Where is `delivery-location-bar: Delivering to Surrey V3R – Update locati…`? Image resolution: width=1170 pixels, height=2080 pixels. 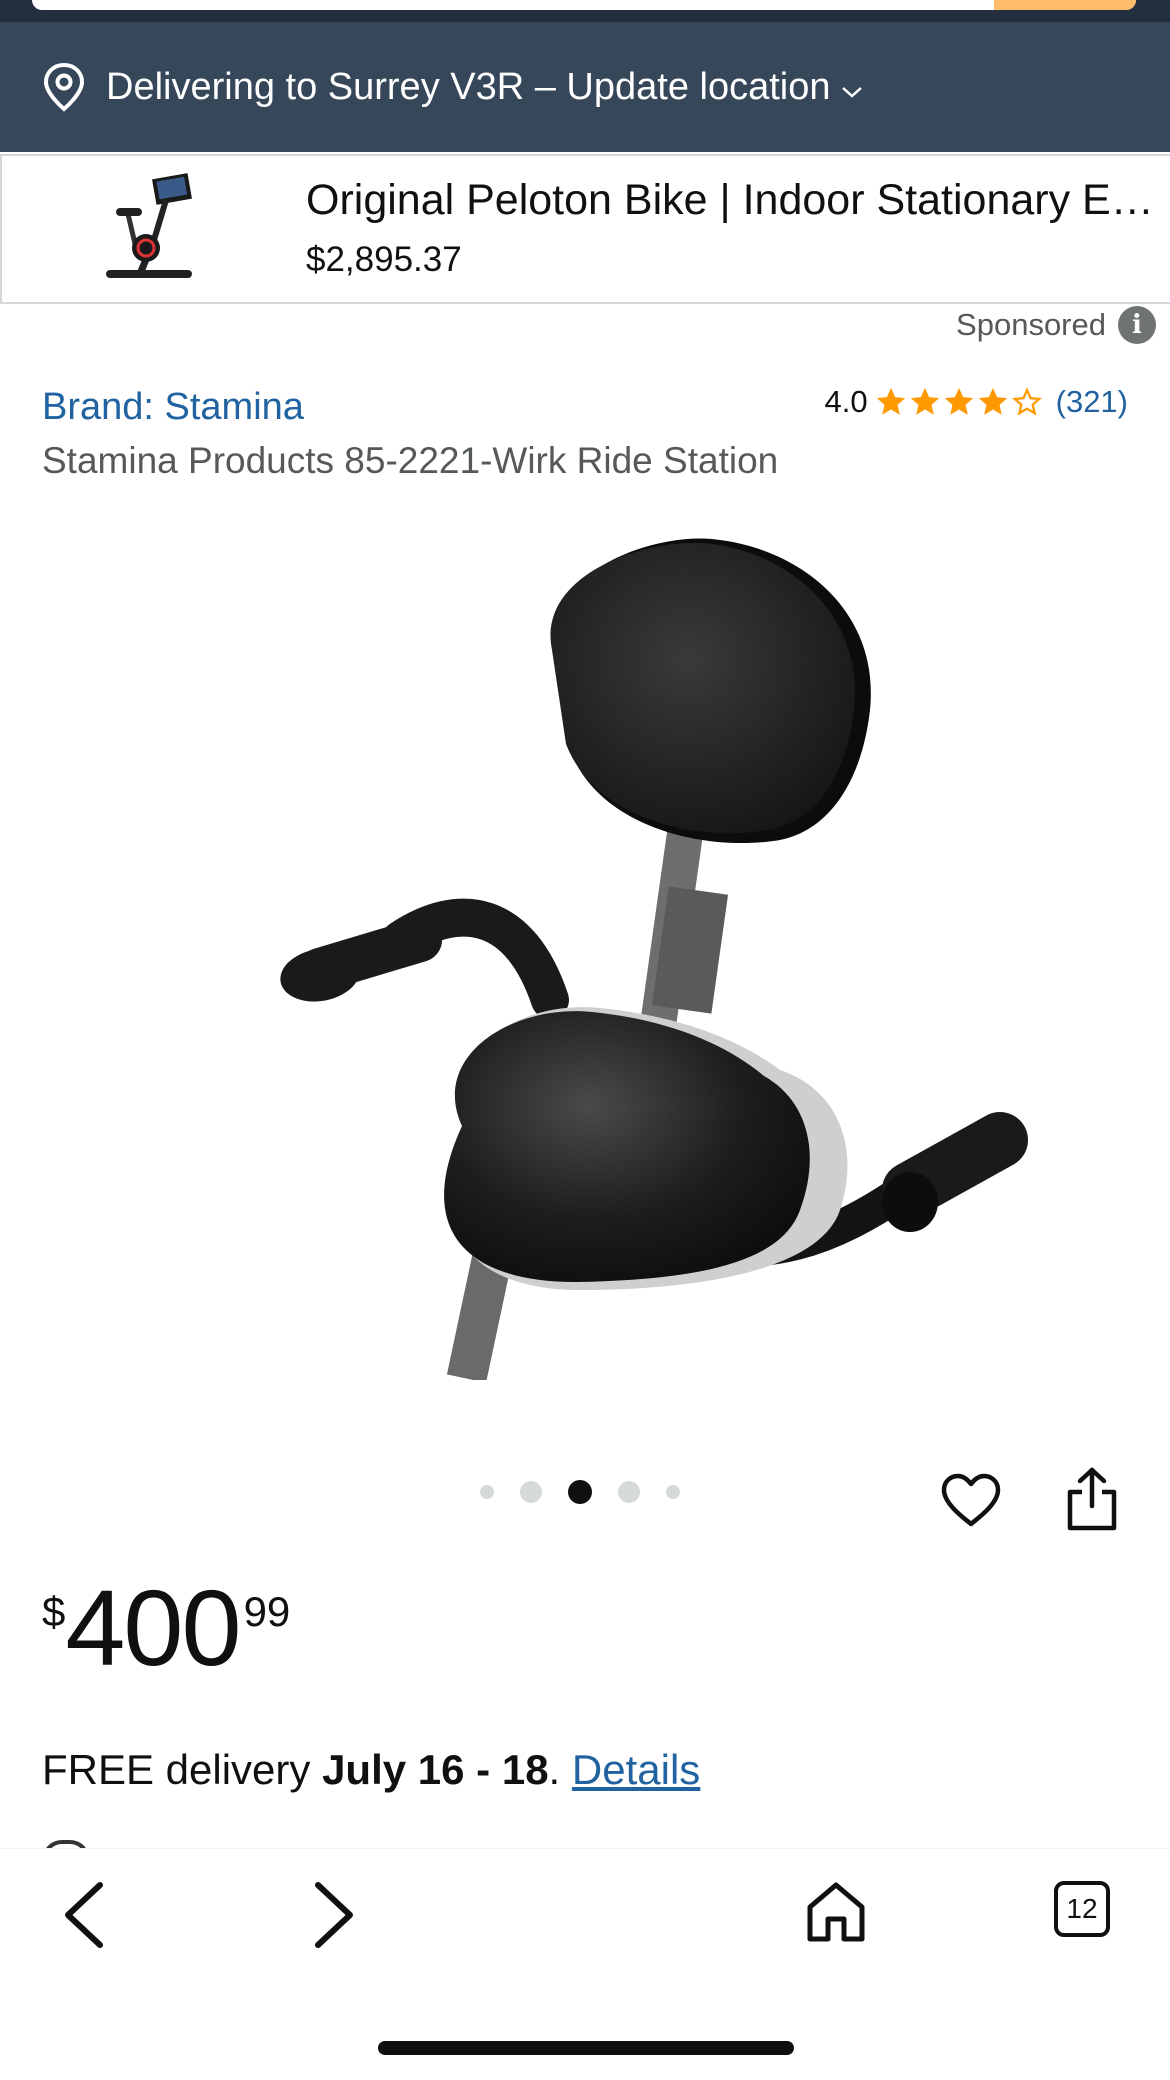
delivery-location-bar: Delivering to Surrey V3R – Update locati… is located at coordinates (585, 87).